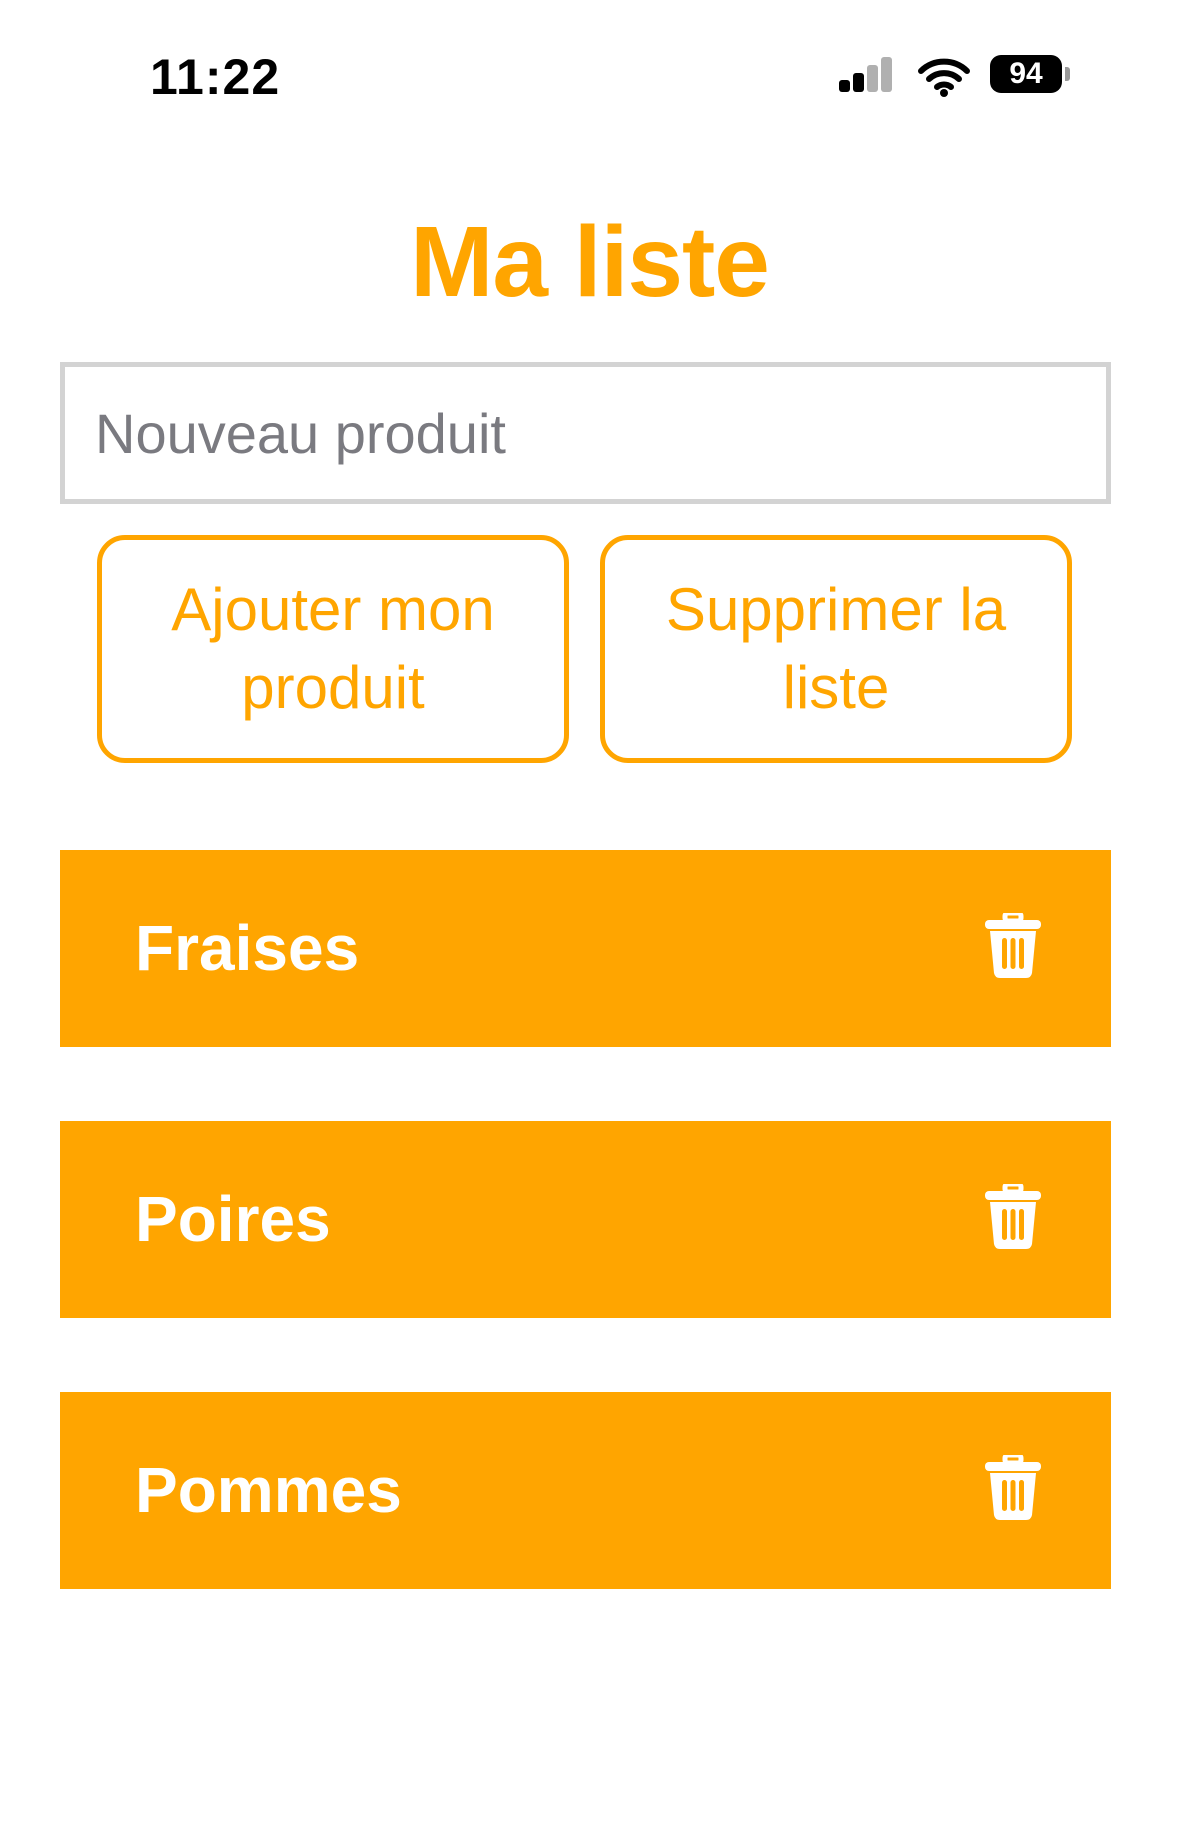 The image size is (1179, 1824). What do you see at coordinates (1067, 74) in the screenshot?
I see `battery-nub` at bounding box center [1067, 74].